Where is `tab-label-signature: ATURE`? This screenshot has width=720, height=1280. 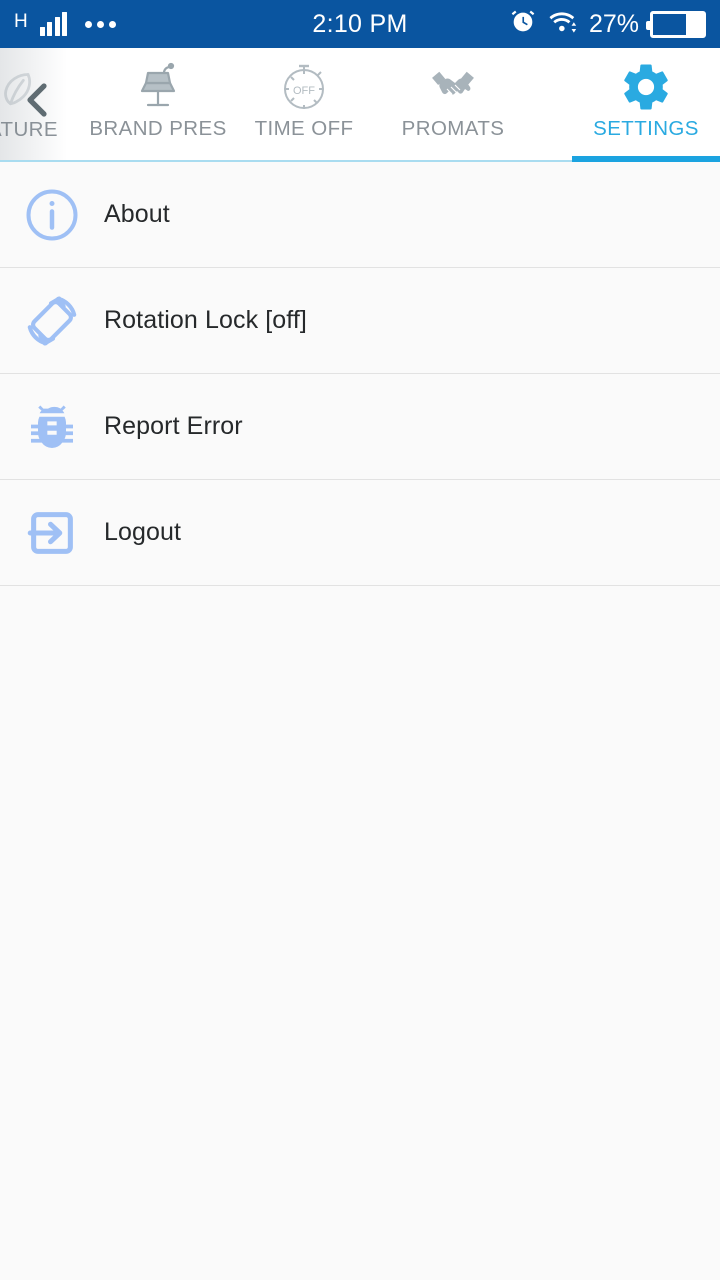
tab-label-signature: ATURE is located at coordinates (29, 129).